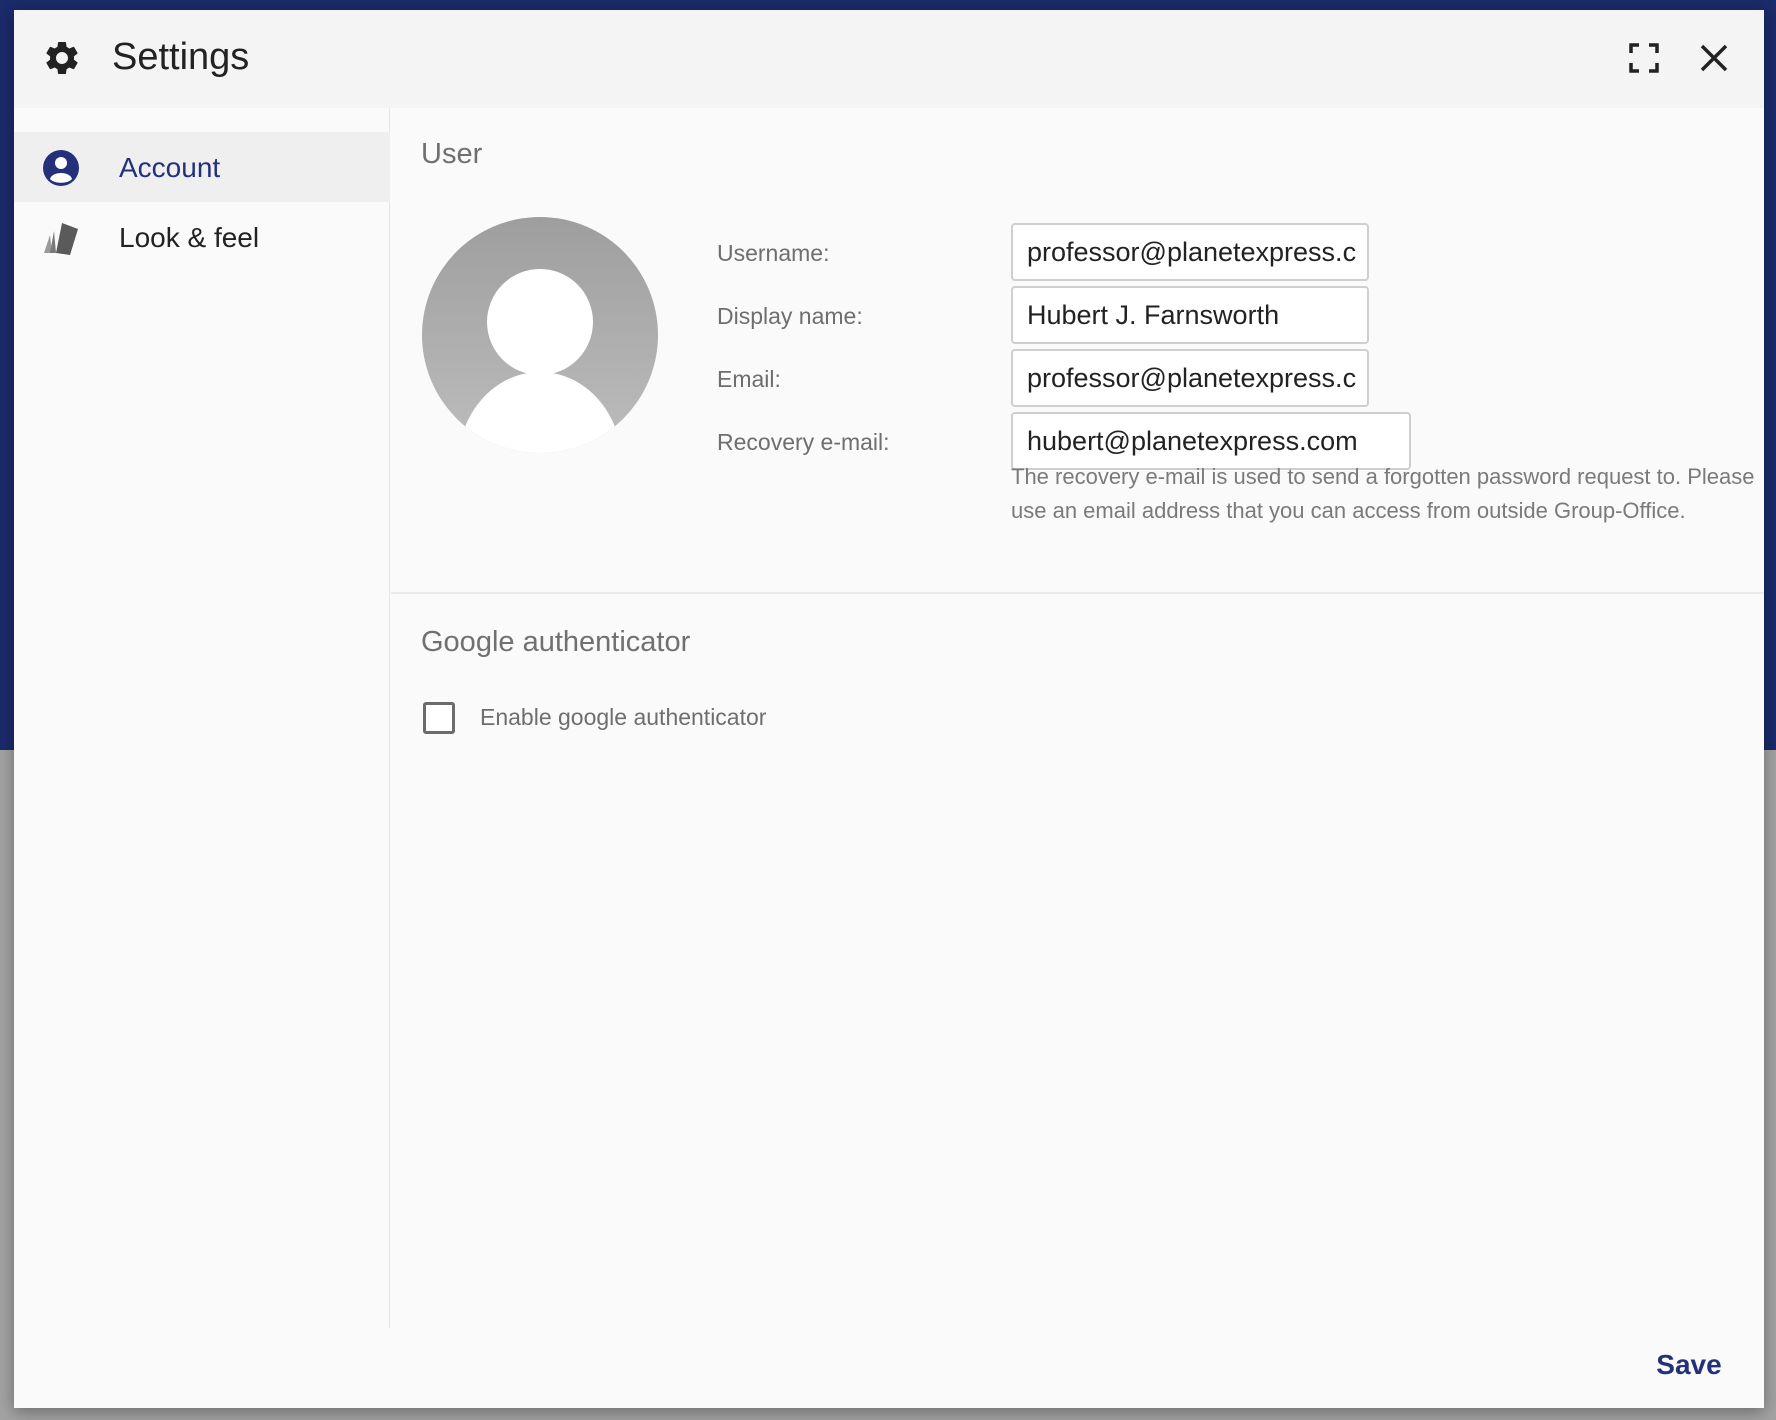  I want to click on maximize-icon, so click(1644, 60).